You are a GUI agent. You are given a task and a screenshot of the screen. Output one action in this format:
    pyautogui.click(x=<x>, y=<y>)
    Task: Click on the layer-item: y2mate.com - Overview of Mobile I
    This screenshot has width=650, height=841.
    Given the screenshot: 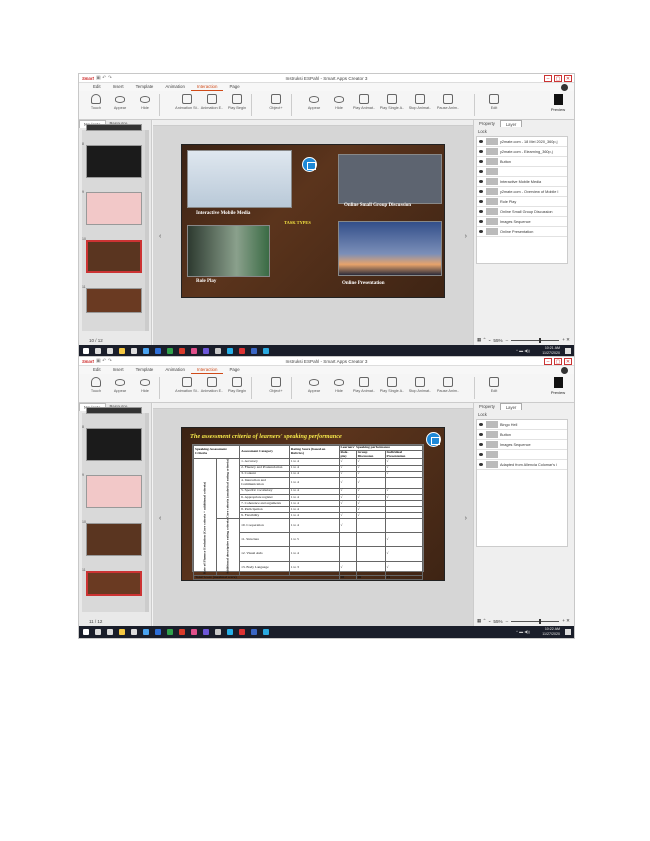 What is the action you would take?
    pyautogui.click(x=522, y=192)
    